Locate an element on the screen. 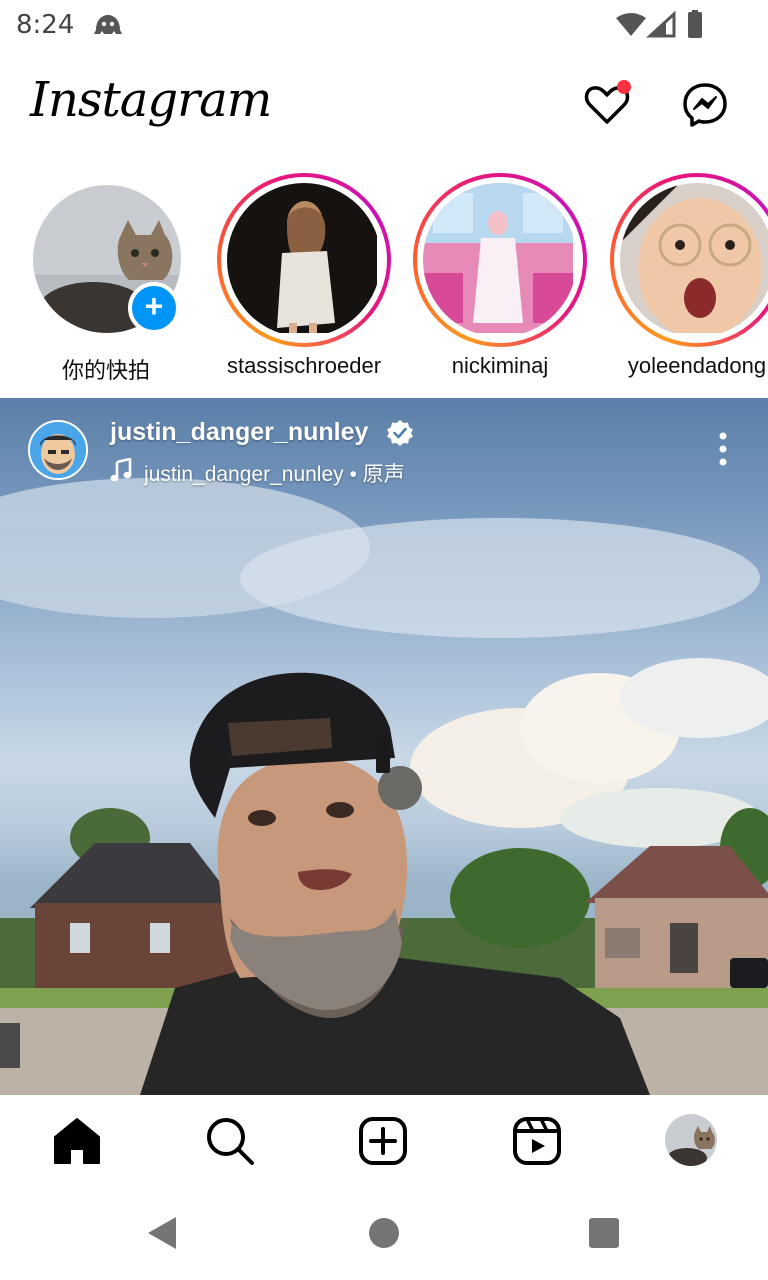 This screenshot has height=1280, width=768. direct-messages-button is located at coordinates (705, 105).